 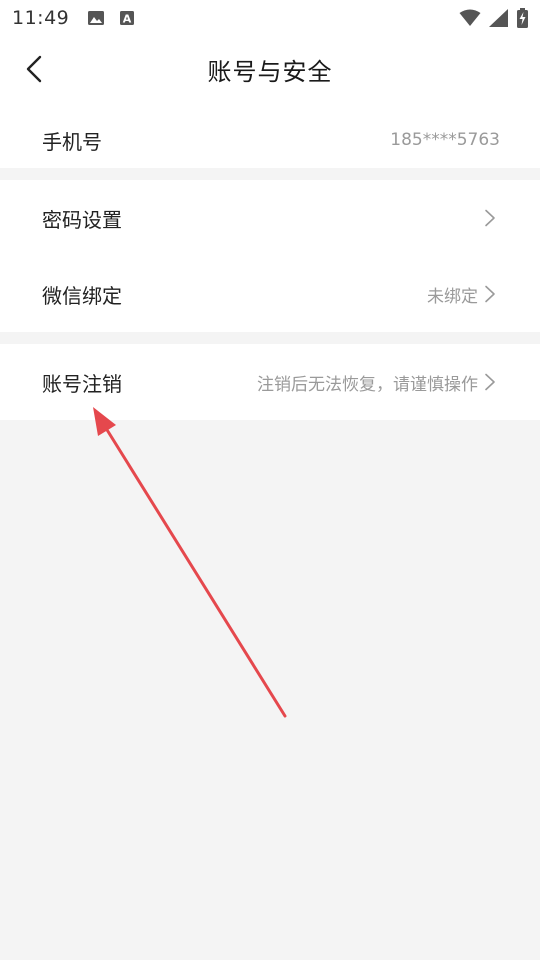 What do you see at coordinates (270, 218) in the screenshot?
I see `password-settings-row: 密码设置` at bounding box center [270, 218].